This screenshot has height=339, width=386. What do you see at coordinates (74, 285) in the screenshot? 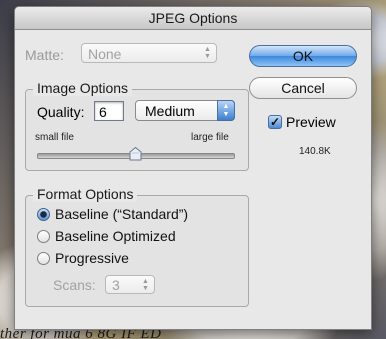
I see `scans-label: Scans:` at bounding box center [74, 285].